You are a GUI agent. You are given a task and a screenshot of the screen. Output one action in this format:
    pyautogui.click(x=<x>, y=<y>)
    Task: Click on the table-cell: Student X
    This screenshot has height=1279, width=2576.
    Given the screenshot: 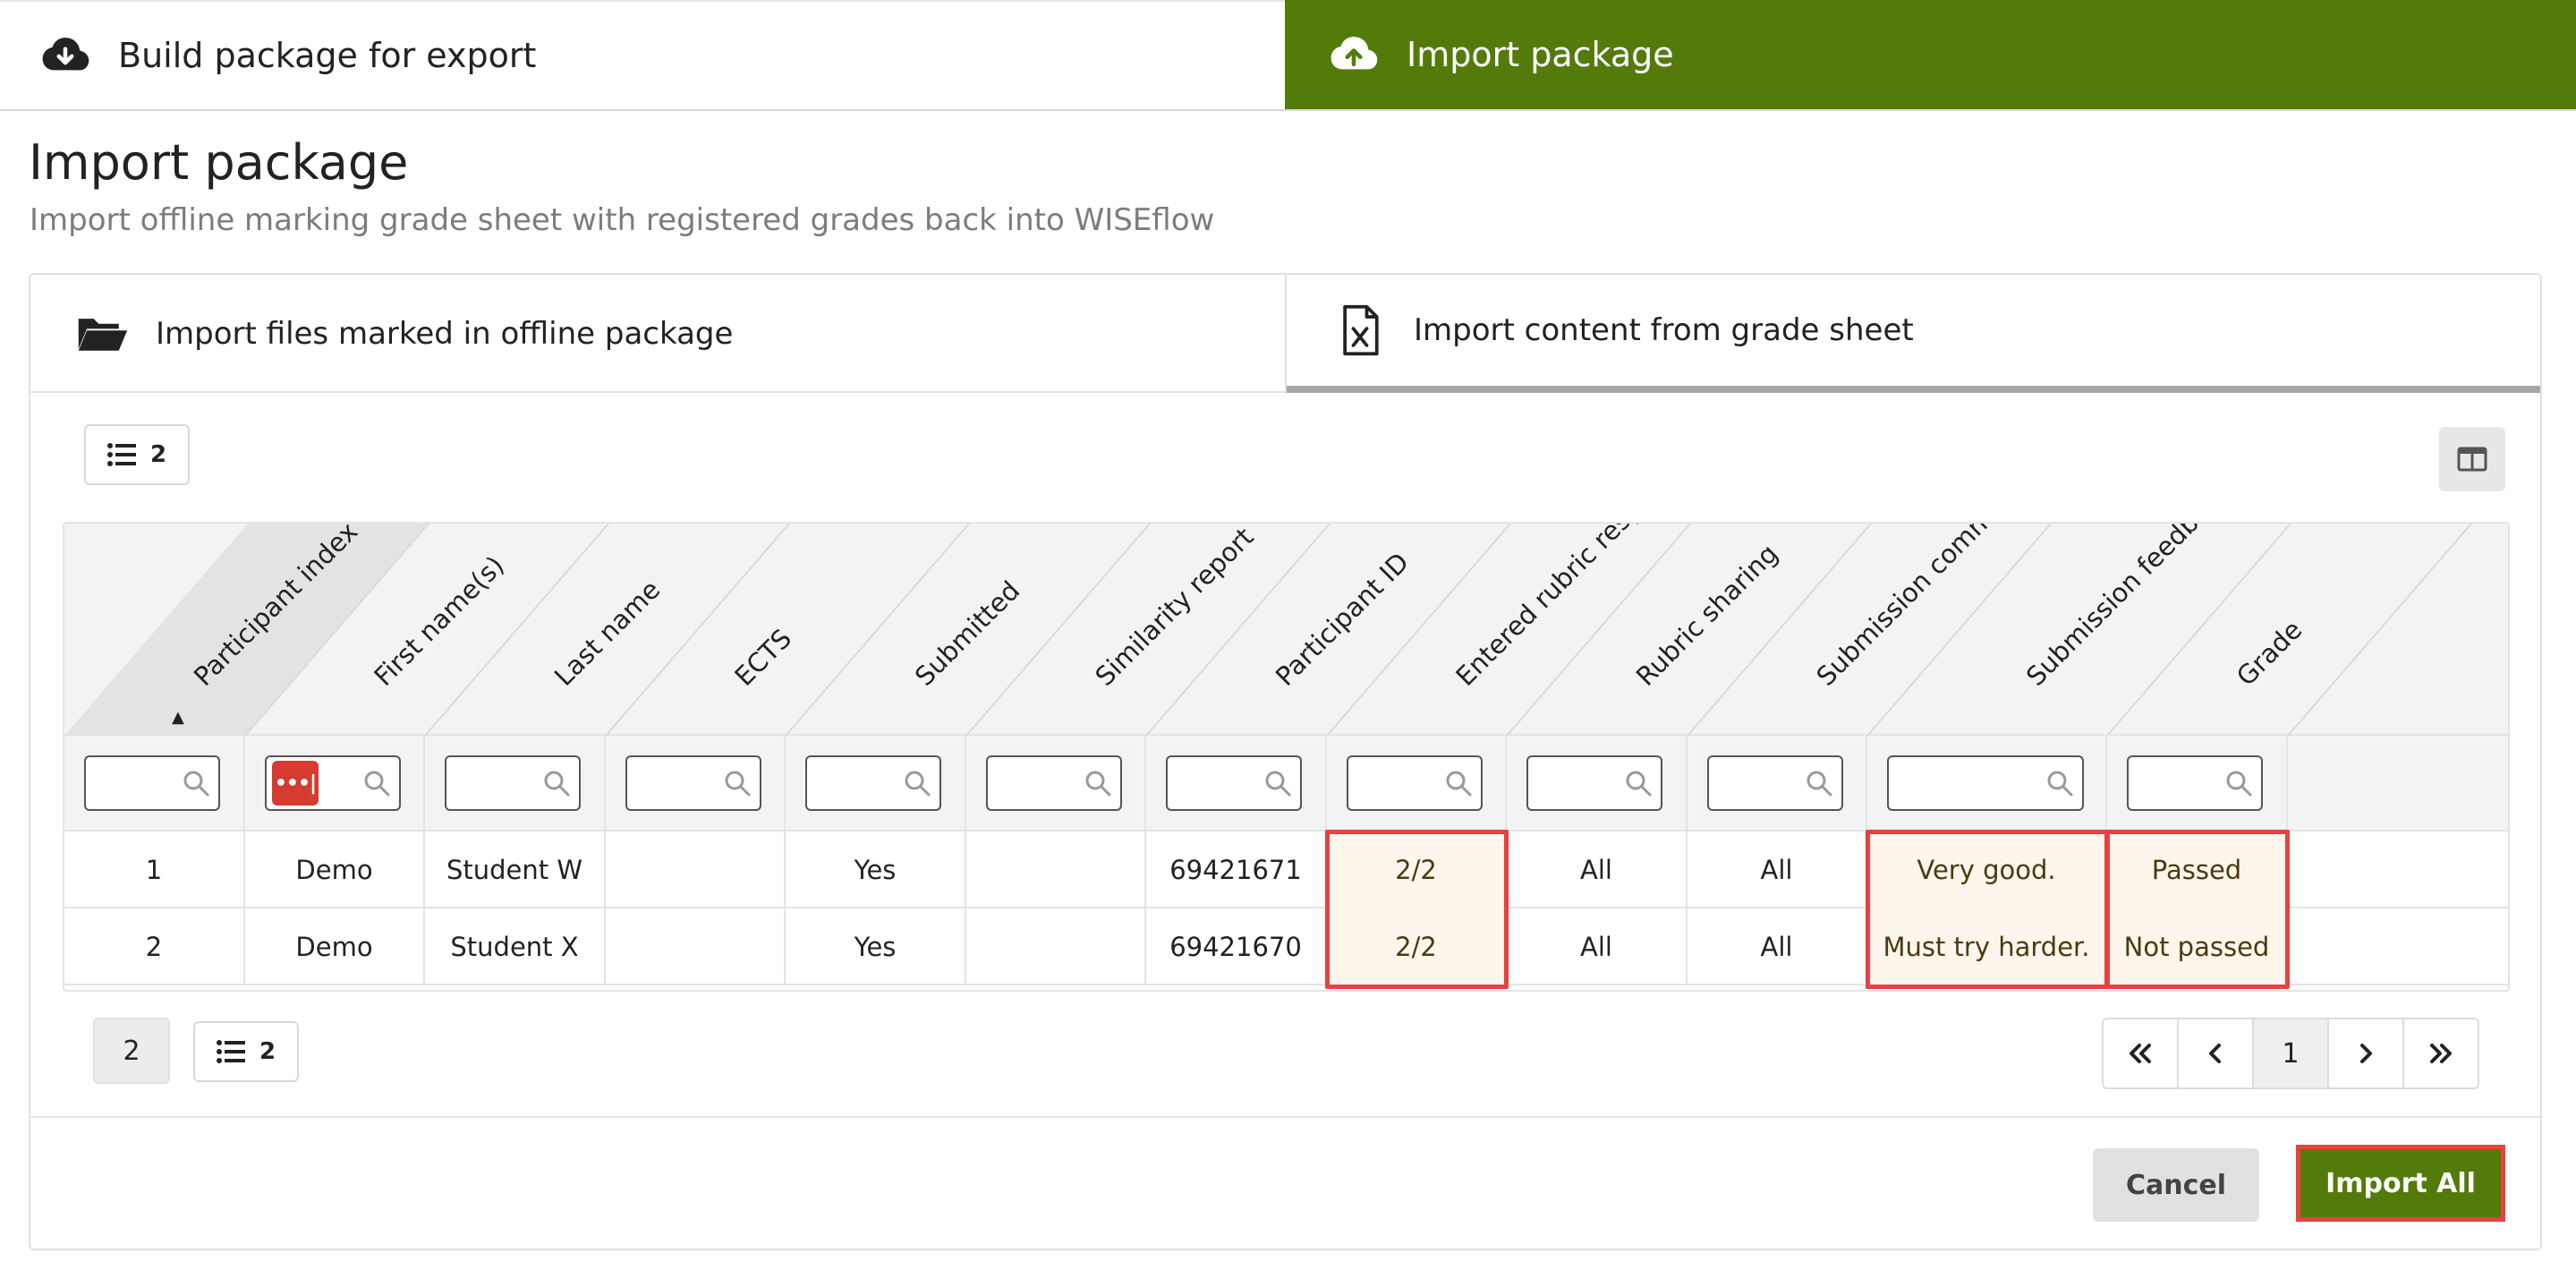 What is the action you would take?
    pyautogui.click(x=515, y=946)
    